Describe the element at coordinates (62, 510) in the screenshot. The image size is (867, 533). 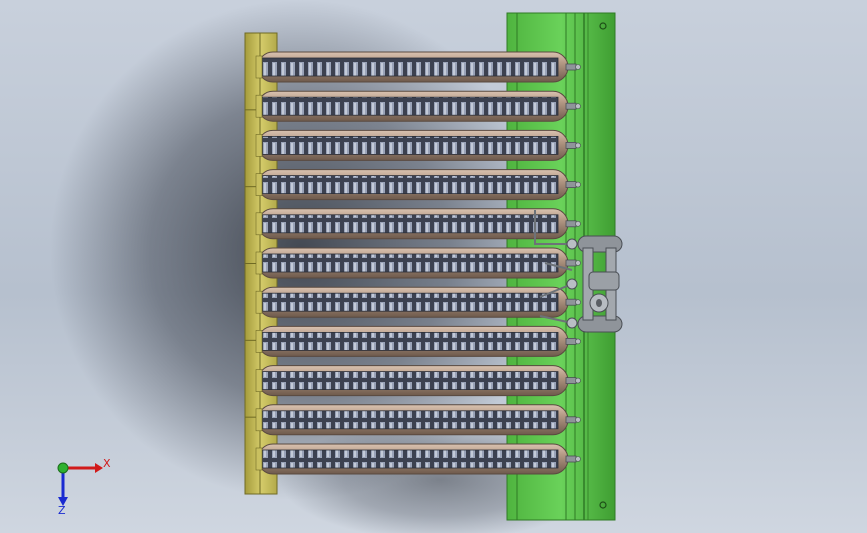
I see `z-axis-label: Z` at that location.